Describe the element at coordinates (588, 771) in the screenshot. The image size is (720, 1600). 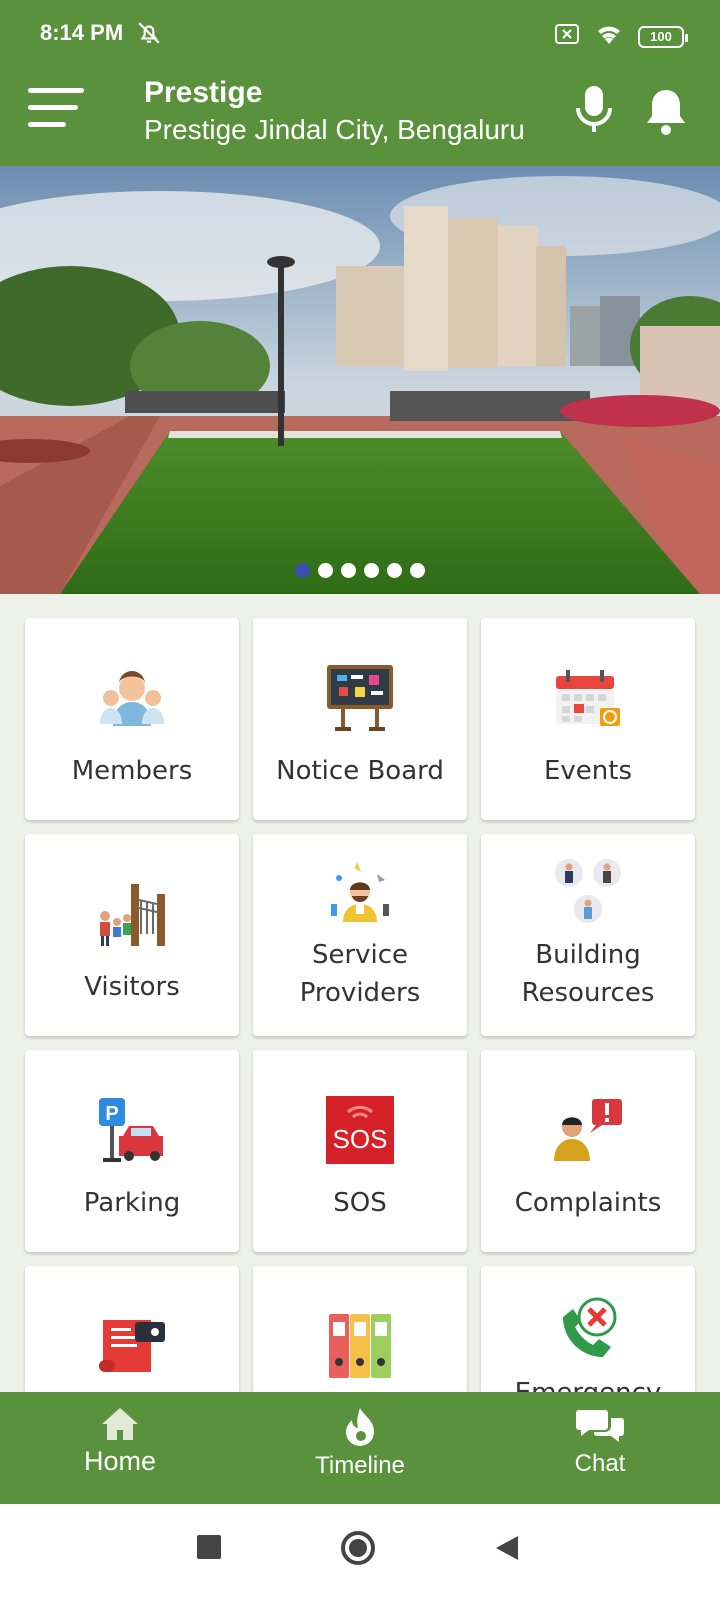
I see `tile-label: Events` at that location.